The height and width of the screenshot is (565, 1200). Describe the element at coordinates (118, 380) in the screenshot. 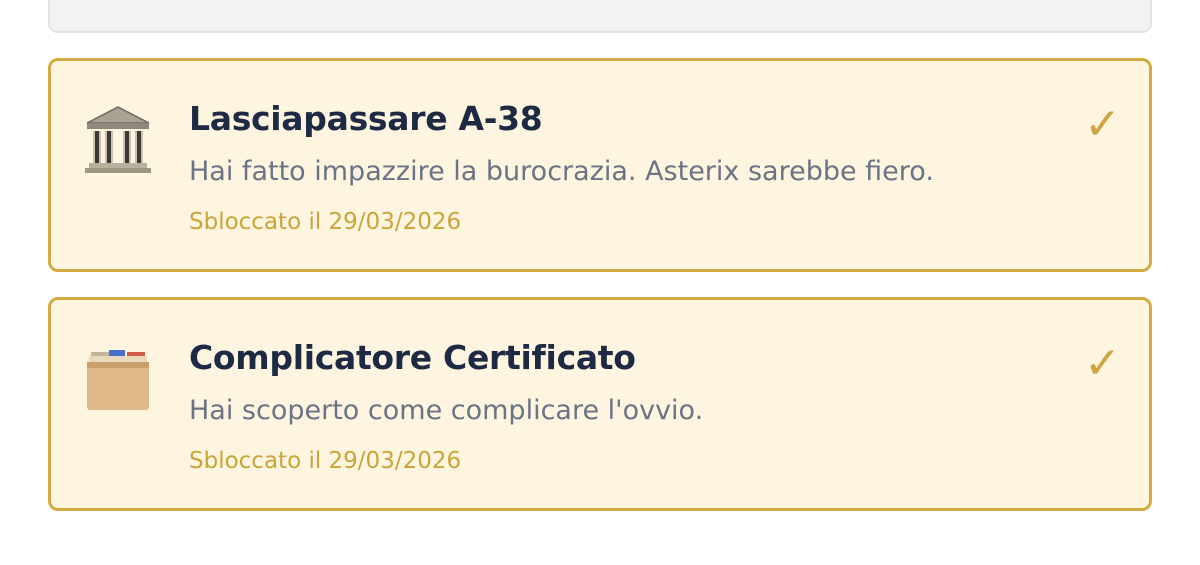

I see `card-file-box-icon` at that location.